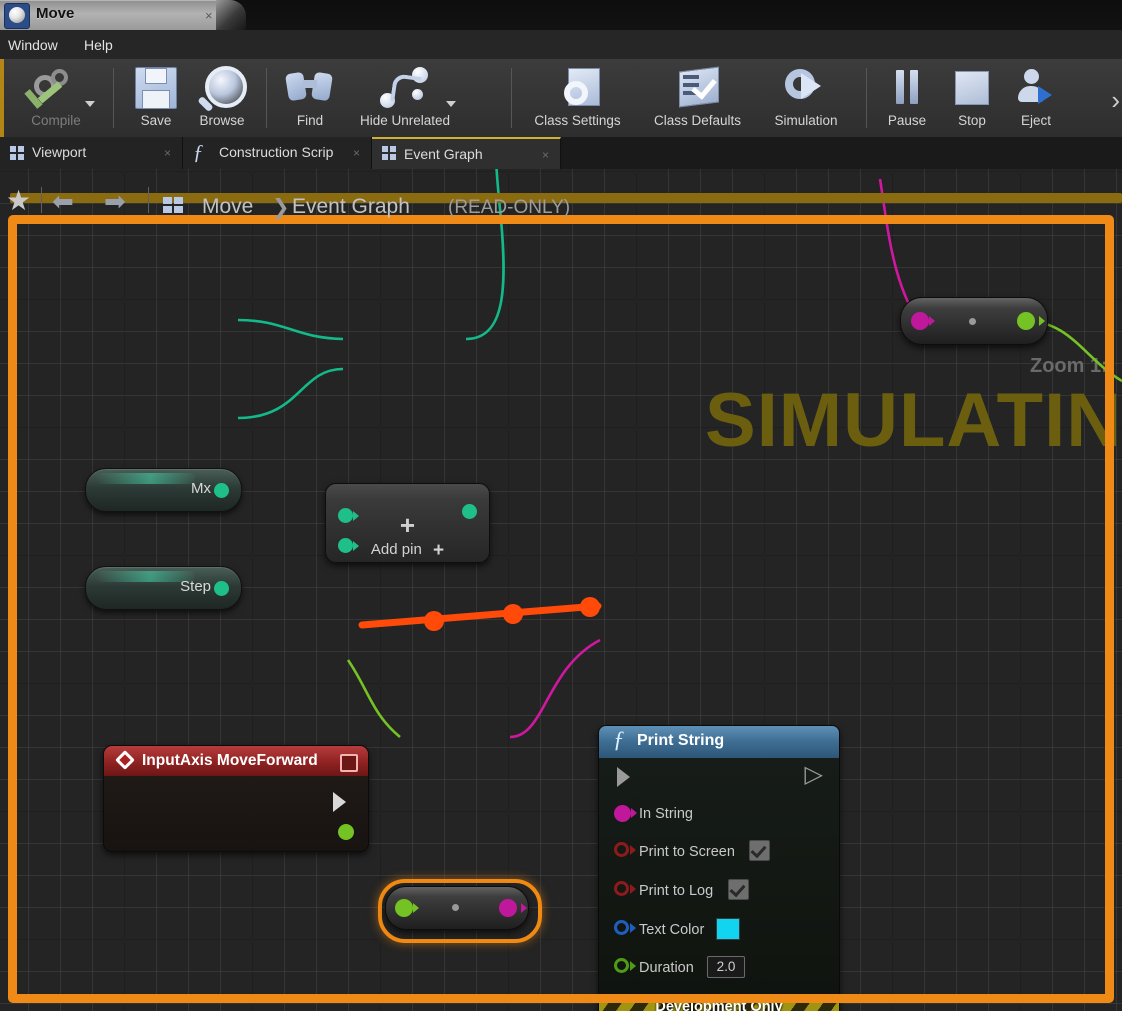  I want to click on menu-item-help: Help, so click(98, 45).